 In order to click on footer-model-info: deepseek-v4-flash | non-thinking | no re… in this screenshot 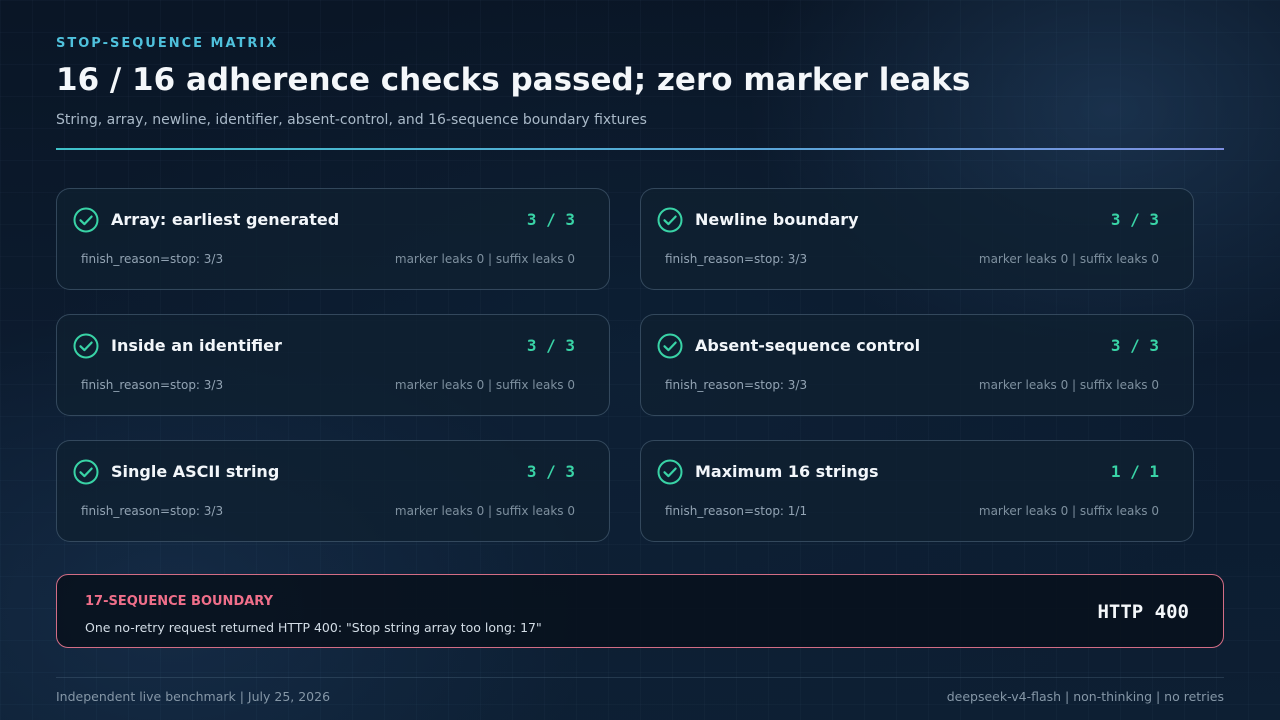, I will do `click(1085, 696)`.